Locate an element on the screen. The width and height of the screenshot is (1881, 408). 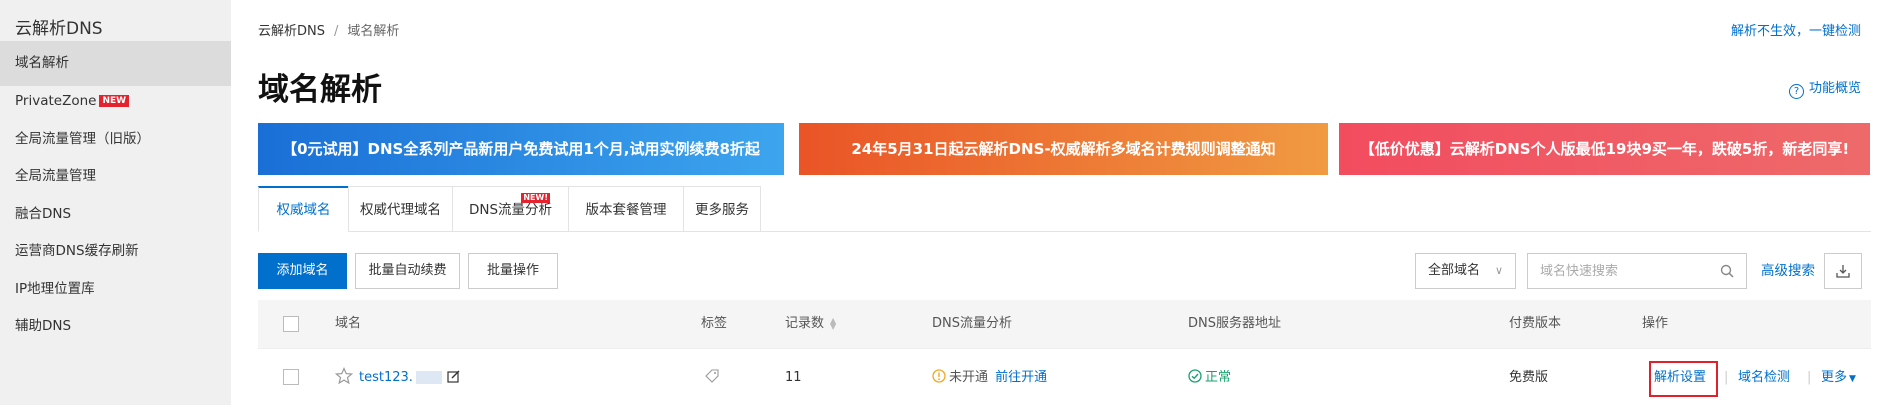
column-record-count: 记录数 ▲ ▼ is located at coordinates (810, 324).